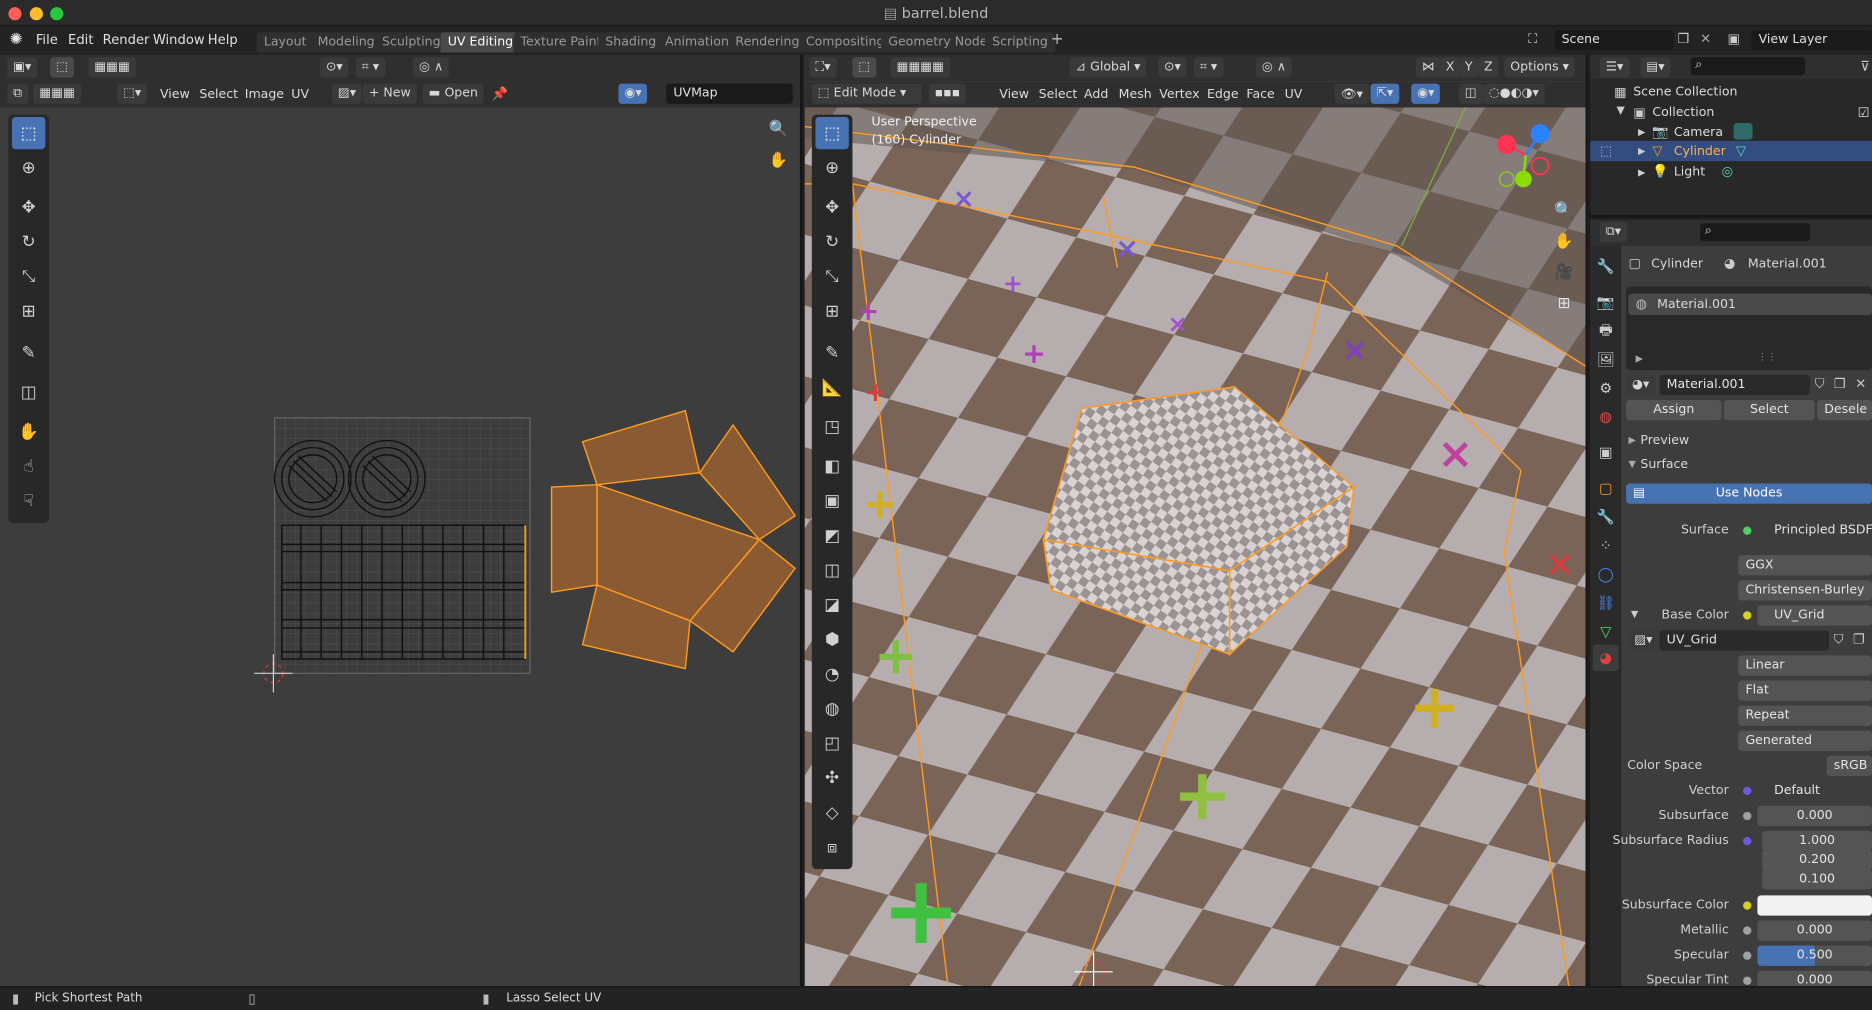 The height and width of the screenshot is (1010, 1872). What do you see at coordinates (1747, 530) in the screenshot?
I see `shader-socket-icon` at bounding box center [1747, 530].